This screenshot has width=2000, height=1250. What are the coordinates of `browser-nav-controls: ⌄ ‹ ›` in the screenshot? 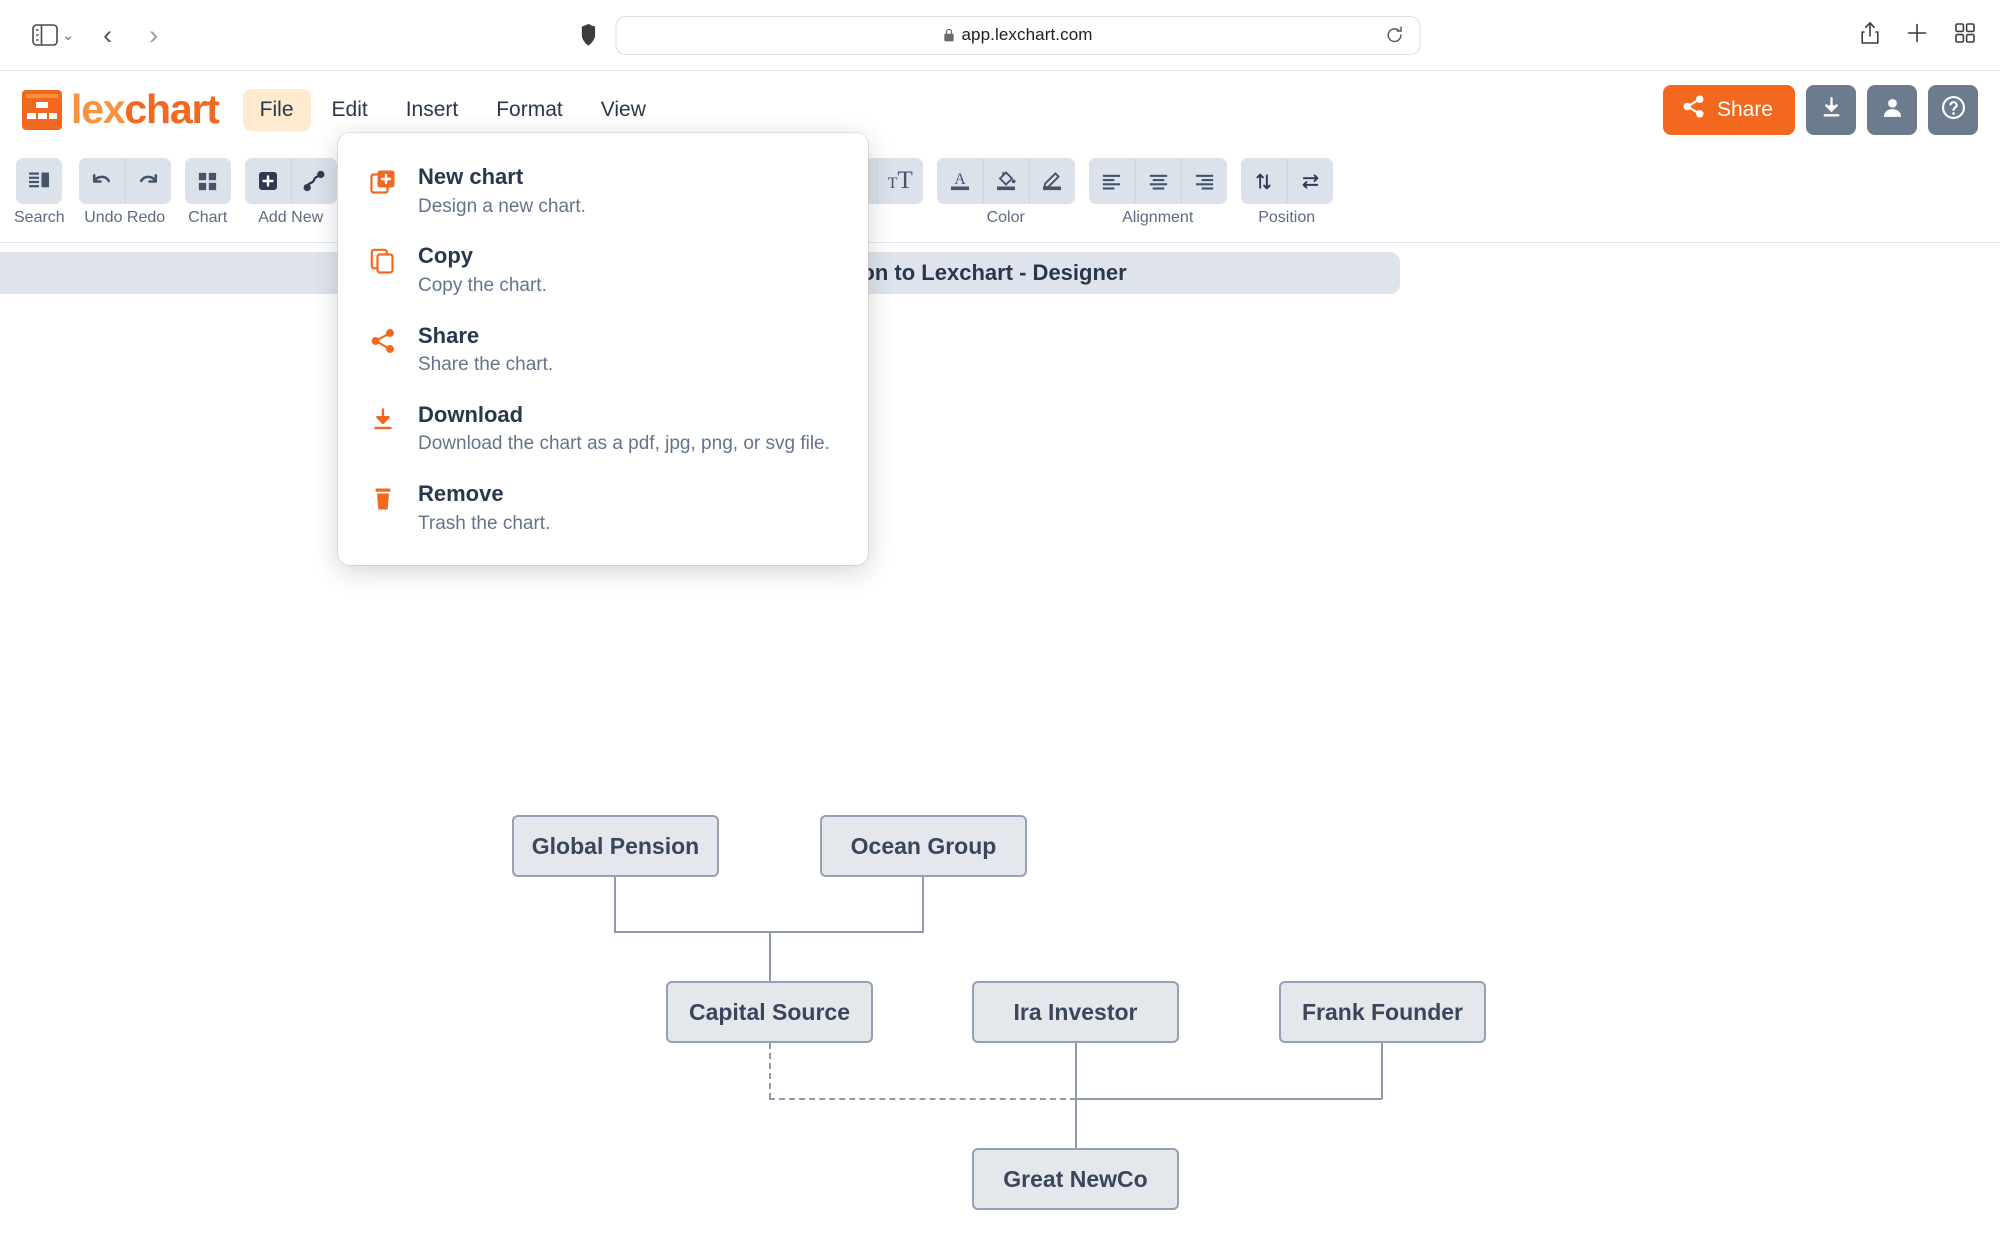 It's located at (88, 35).